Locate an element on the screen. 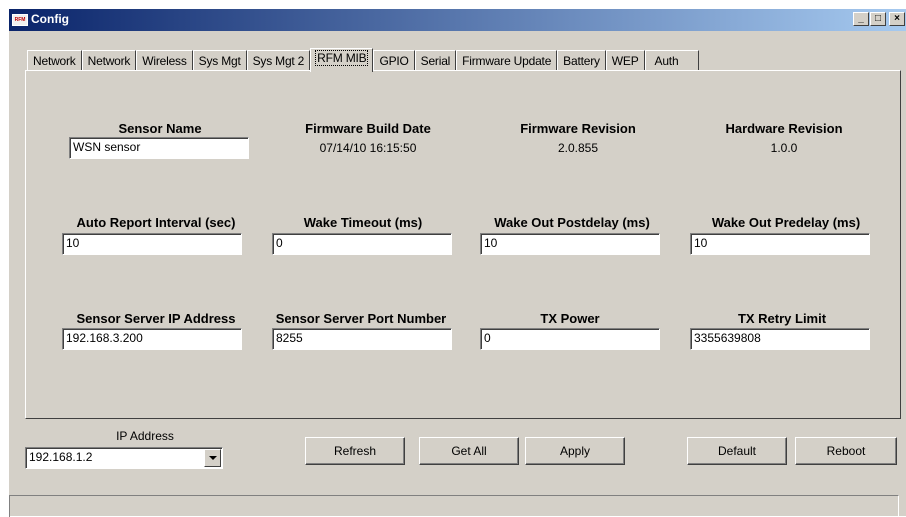 The image size is (906, 517). hardware-revision-label: Hardware Revision is located at coordinates (784, 128).